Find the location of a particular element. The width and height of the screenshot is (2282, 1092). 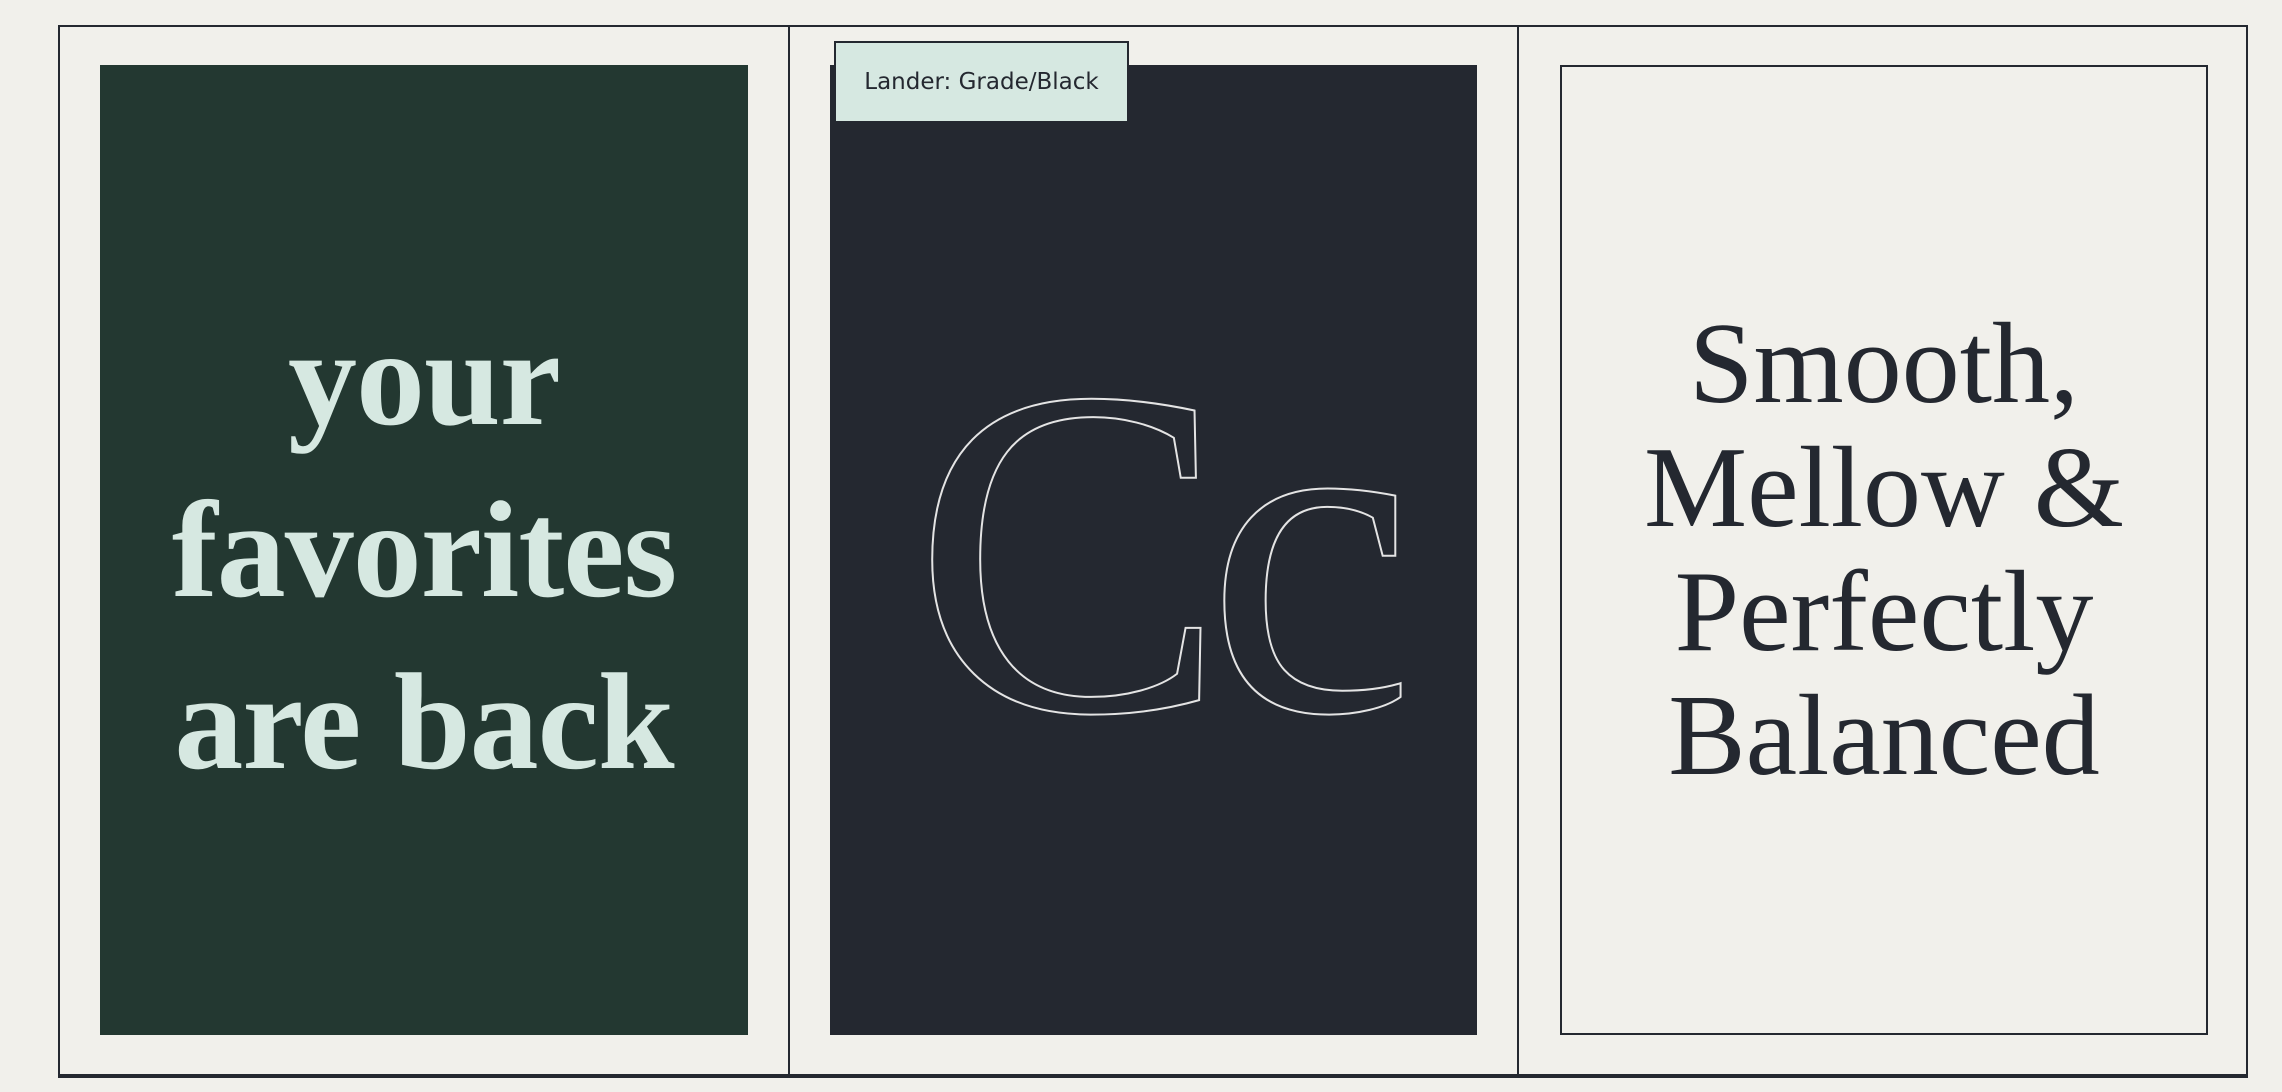

headline-line: Mellow & is located at coordinates (1884, 488).